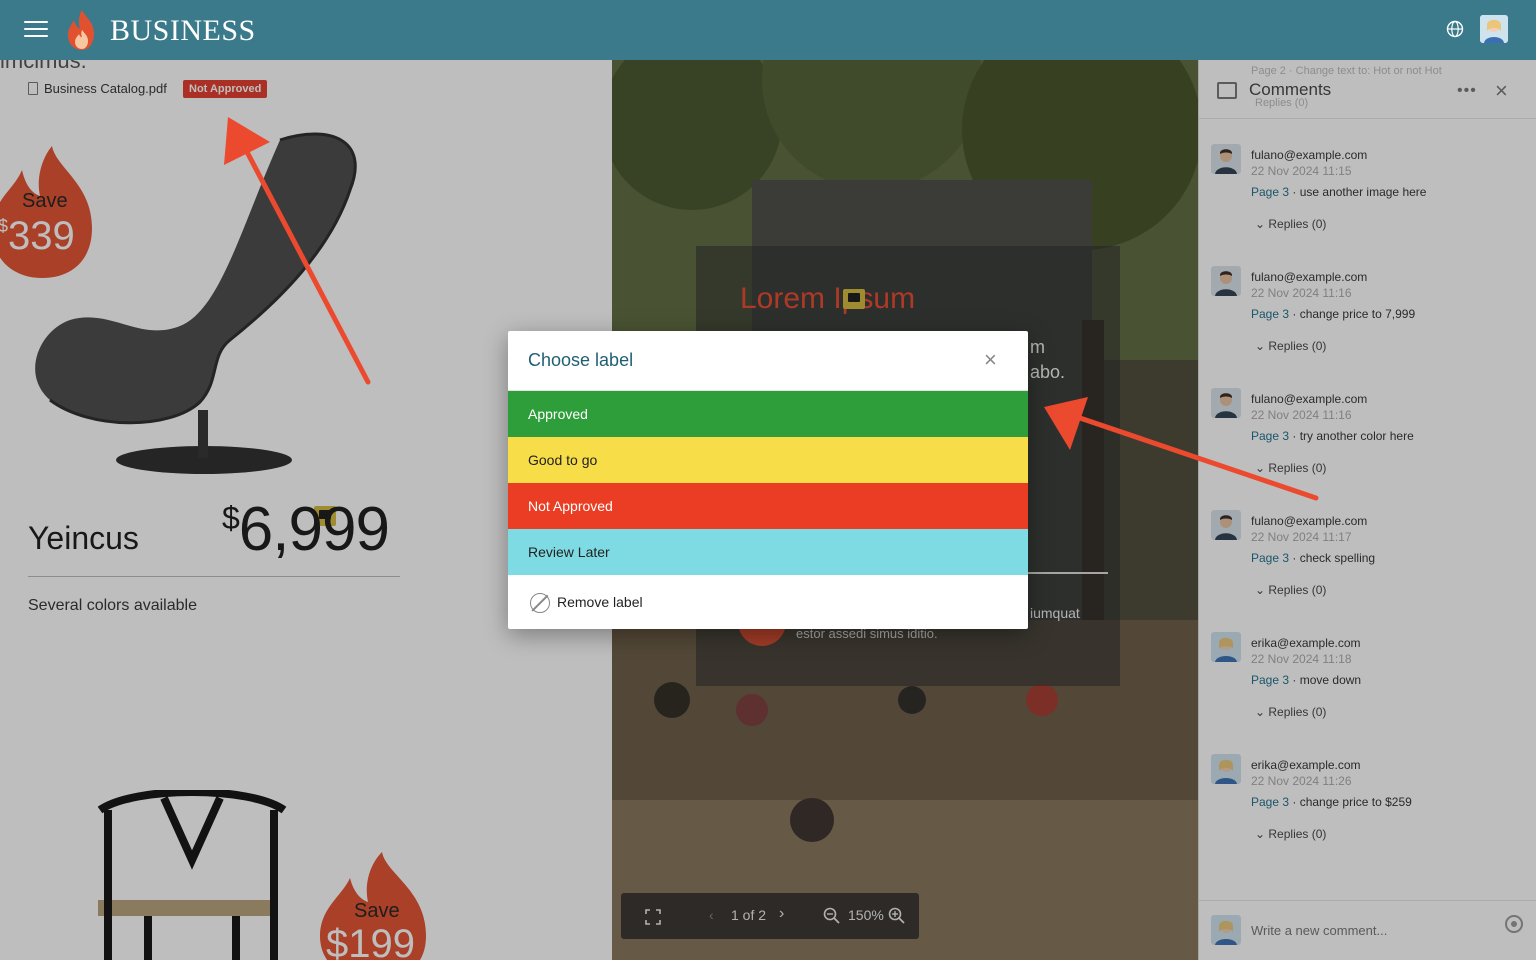 The width and height of the screenshot is (1536, 960). What do you see at coordinates (183, 30) in the screenshot?
I see `brand-name: BUSINESS` at bounding box center [183, 30].